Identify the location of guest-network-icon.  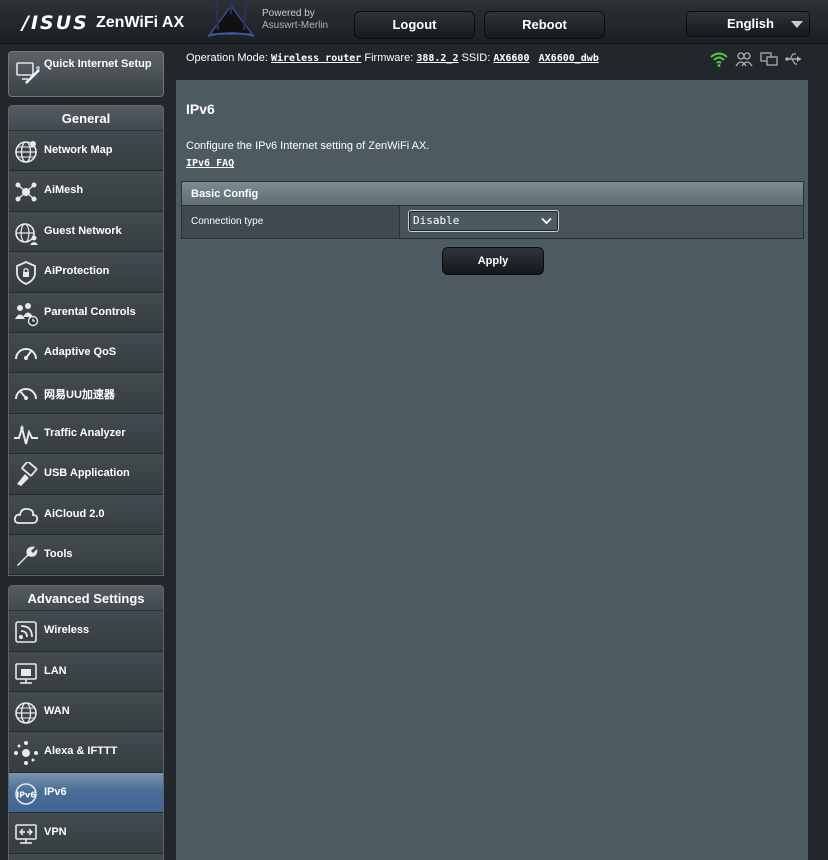
(26, 233).